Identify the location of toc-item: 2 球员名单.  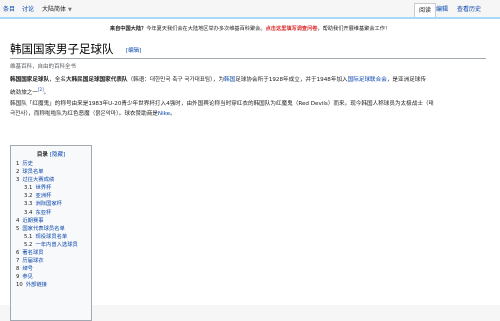
(47, 172).